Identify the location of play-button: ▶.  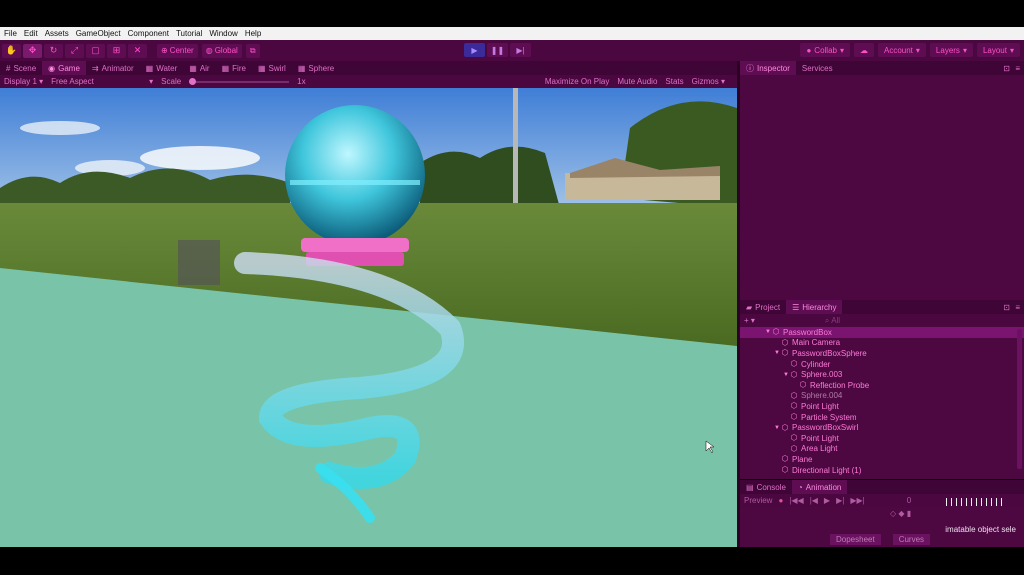
(474, 50).